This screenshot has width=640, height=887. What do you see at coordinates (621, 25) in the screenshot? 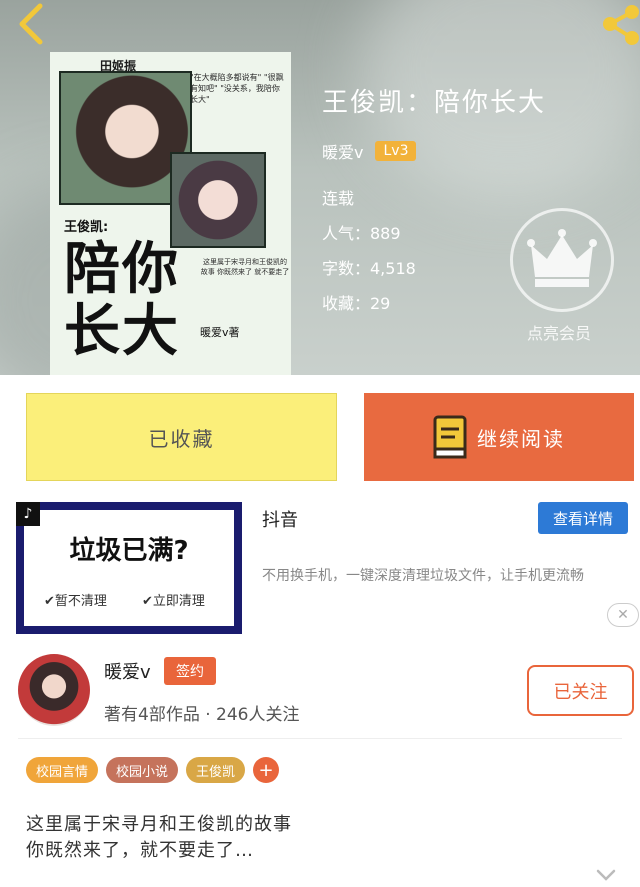
I see `share-icon` at bounding box center [621, 25].